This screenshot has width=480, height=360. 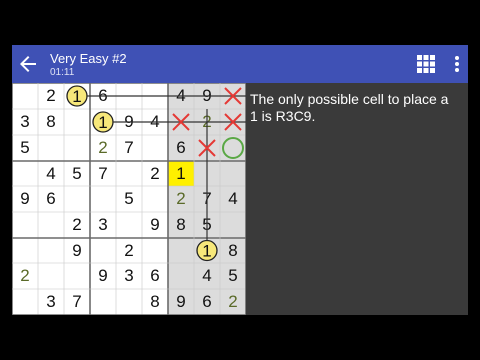 I want to click on grid-apps-icon, so click(x=426, y=64).